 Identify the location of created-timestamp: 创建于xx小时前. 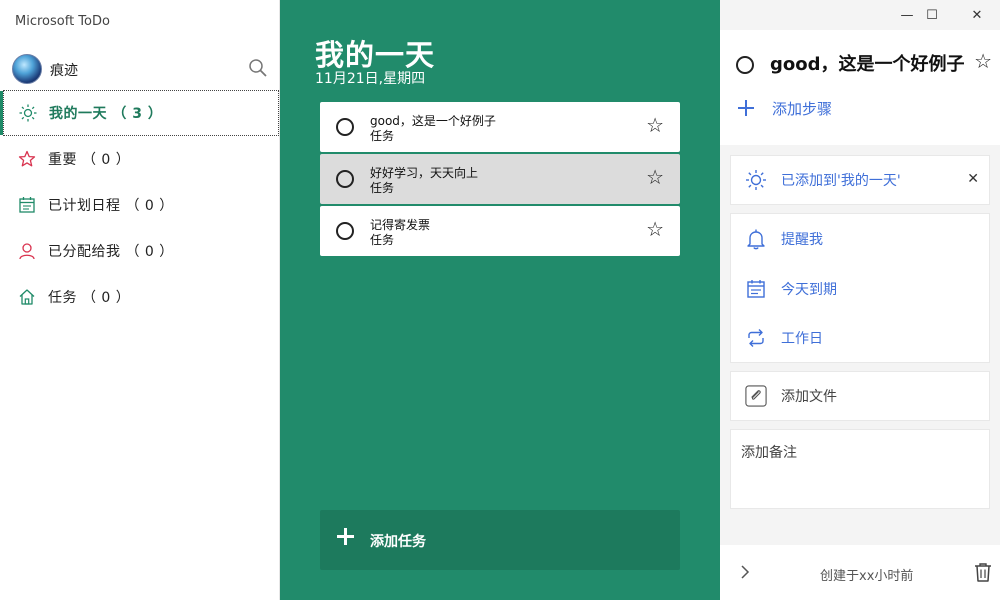
(867, 576).